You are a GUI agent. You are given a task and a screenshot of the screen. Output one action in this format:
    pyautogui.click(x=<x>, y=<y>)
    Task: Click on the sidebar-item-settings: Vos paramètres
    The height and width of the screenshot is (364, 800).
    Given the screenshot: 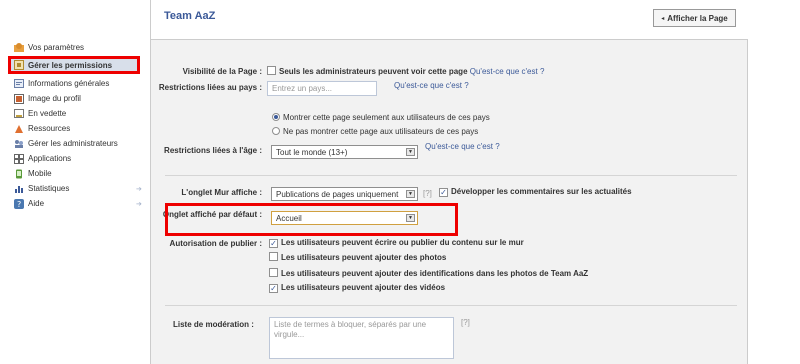 What is the action you would take?
    pyautogui.click(x=49, y=47)
    